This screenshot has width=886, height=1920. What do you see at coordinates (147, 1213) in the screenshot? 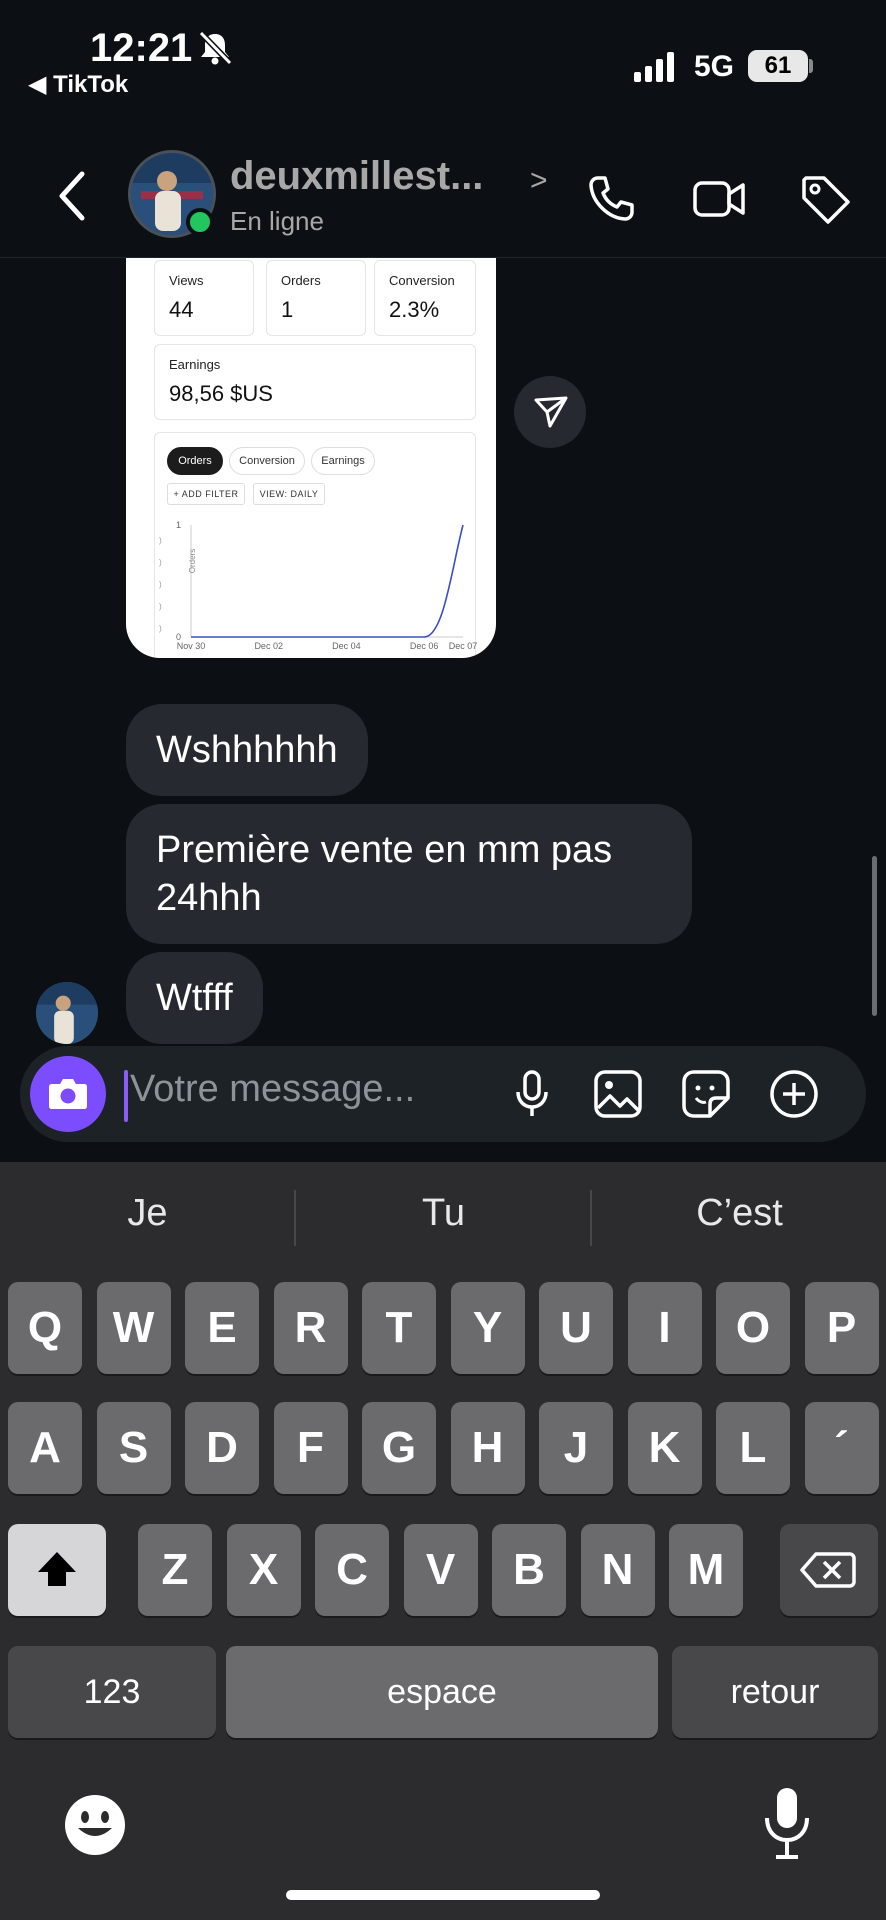
I see `suggestion-item: Je` at bounding box center [147, 1213].